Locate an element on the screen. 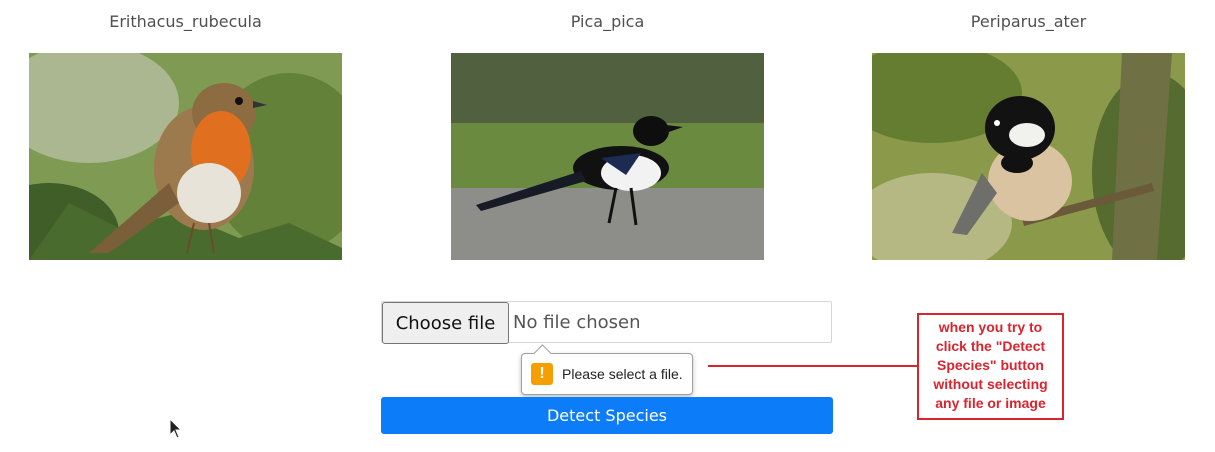 This screenshot has height=452, width=1215. tooltip-arrow is located at coordinates (542, 353).